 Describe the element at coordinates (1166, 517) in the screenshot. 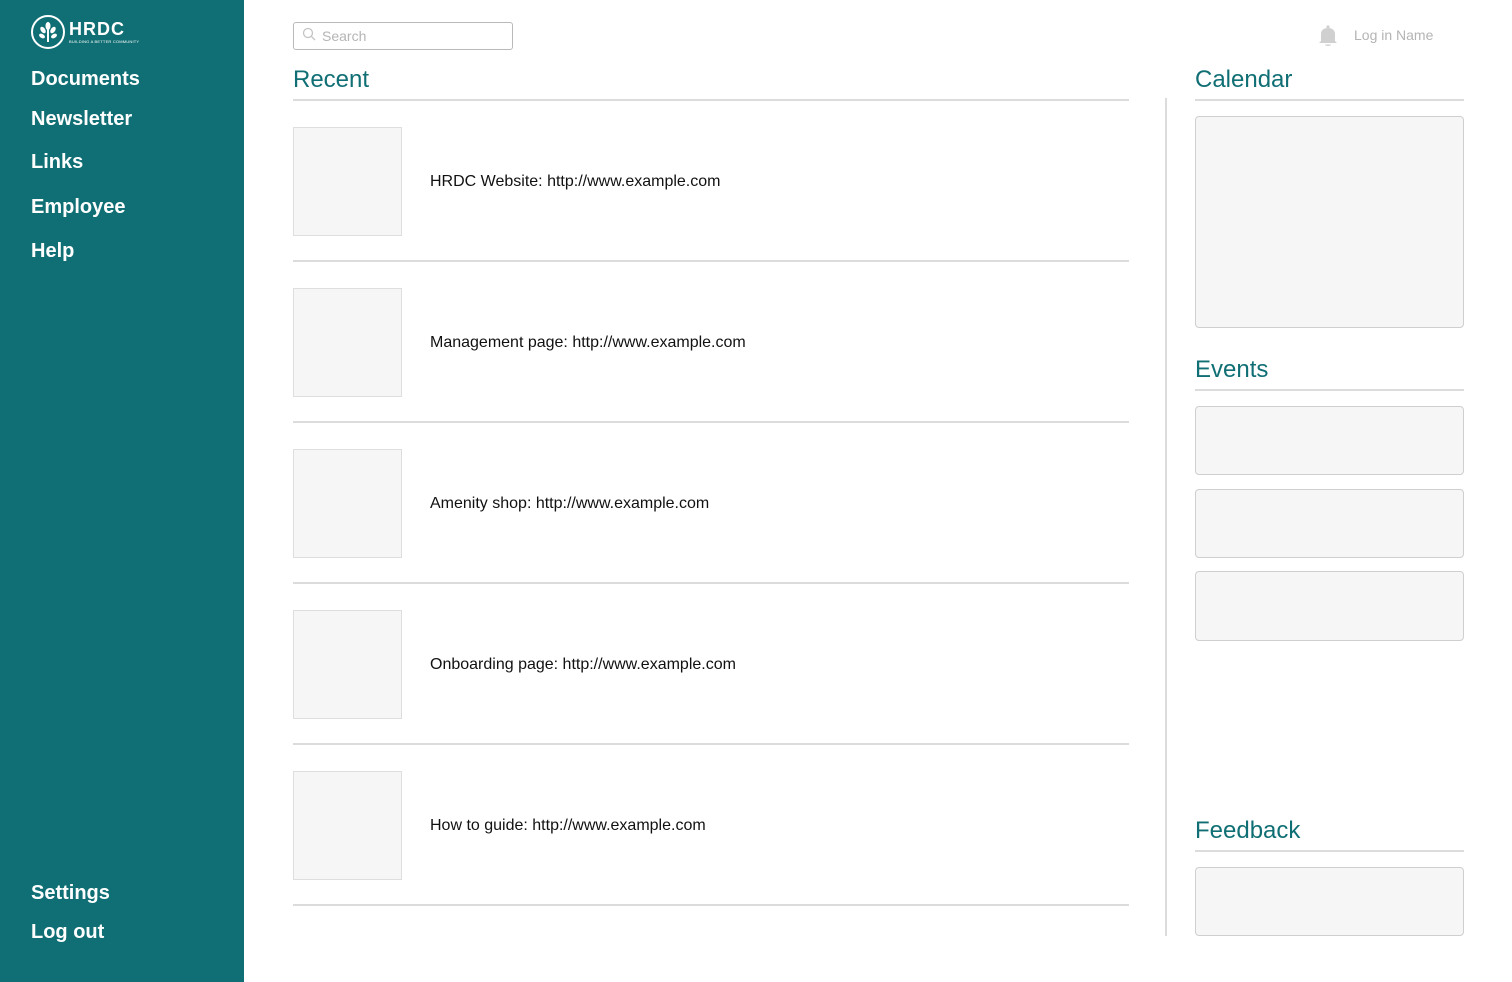

I see `column-divider` at that location.